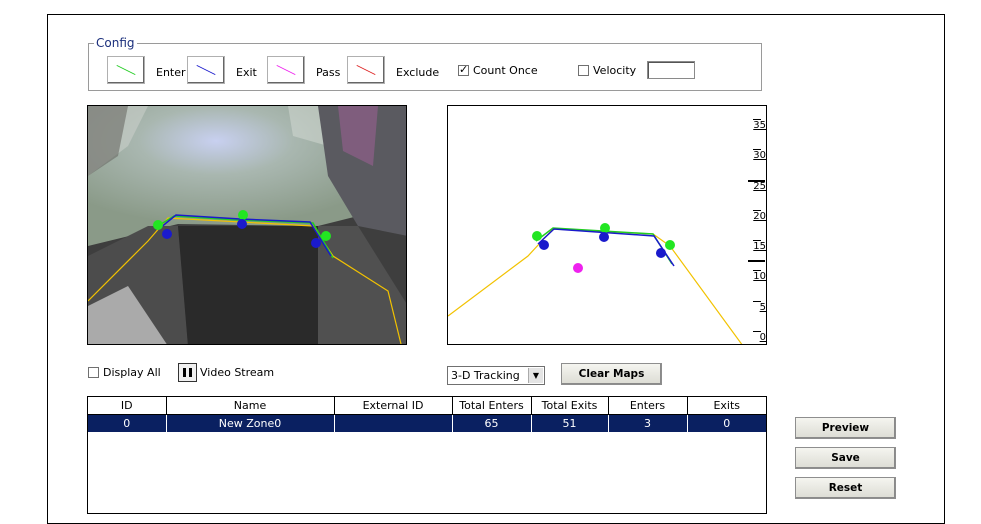 The width and height of the screenshot is (981, 524). Describe the element at coordinates (671, 70) in the screenshot. I see `velocity-input` at that location.